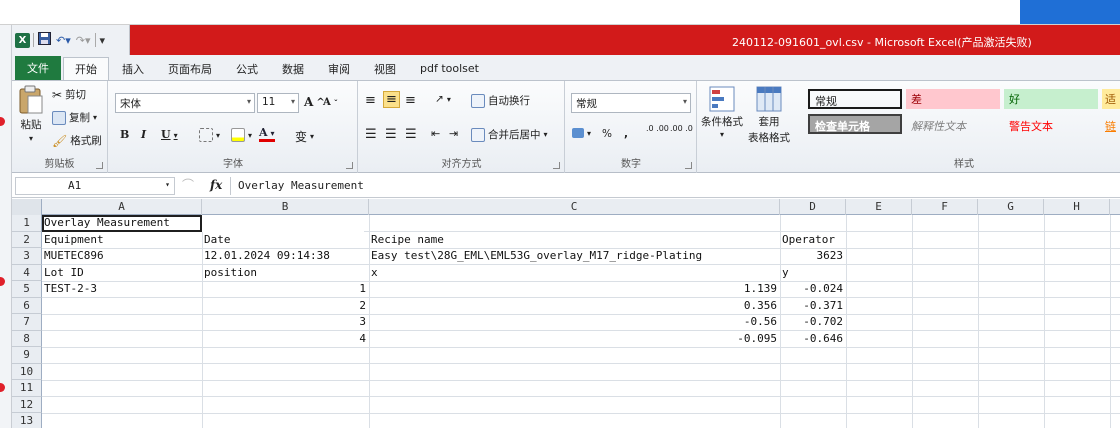 This screenshot has width=1120, height=428. Describe the element at coordinates (284, 306) in the screenshot. I see `cell-b6: 2` at that location.